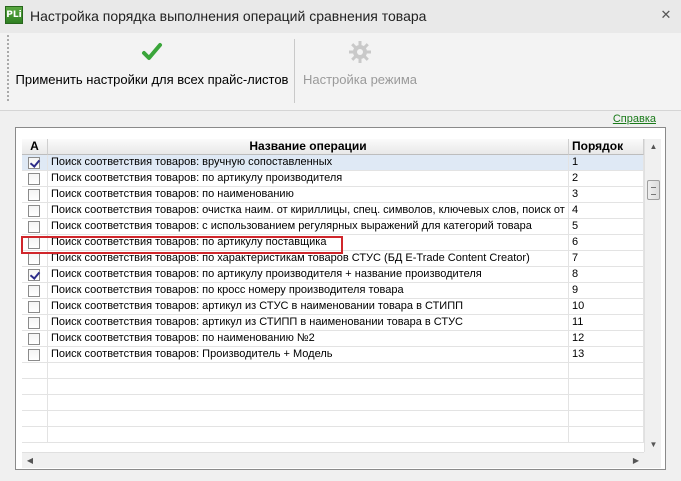 The image size is (681, 481). I want to click on order-cell: 5, so click(606, 226).